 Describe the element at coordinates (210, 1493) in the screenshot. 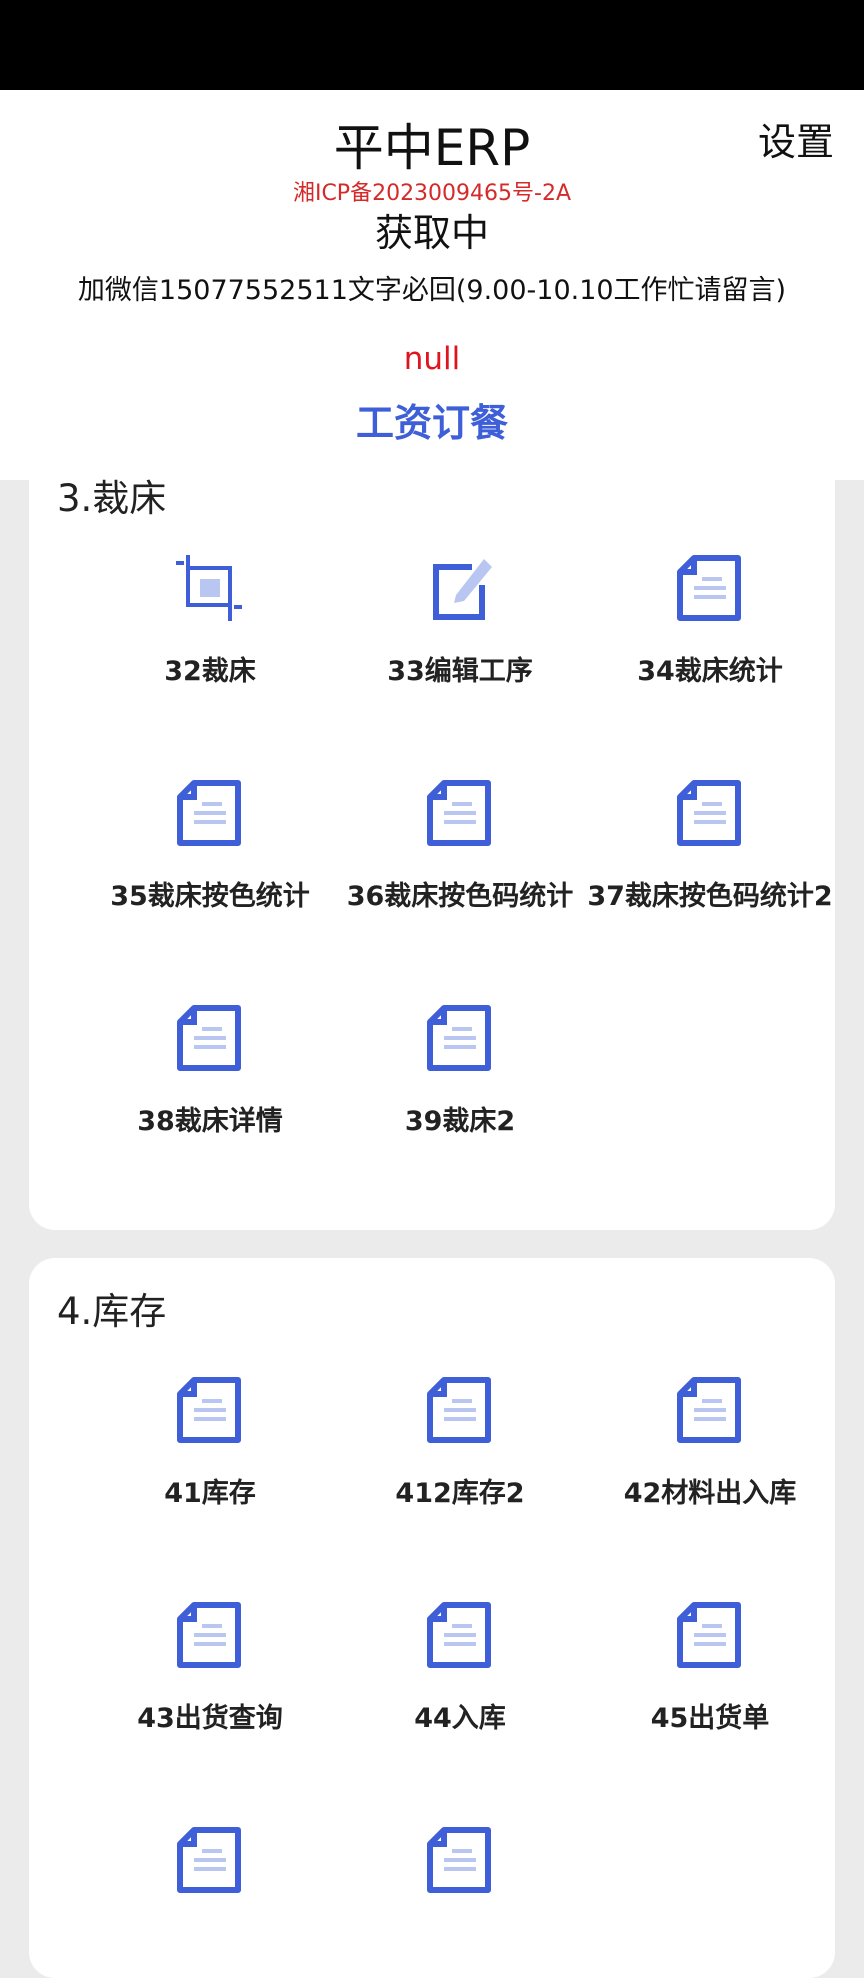

I see `menu-item-label: 41库存` at that location.